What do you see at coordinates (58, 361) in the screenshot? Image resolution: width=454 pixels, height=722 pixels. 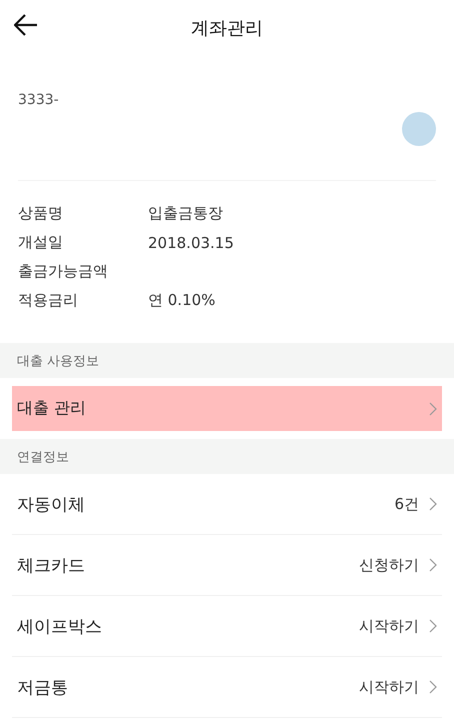 I see `section-title: 대출 사용정보` at bounding box center [58, 361].